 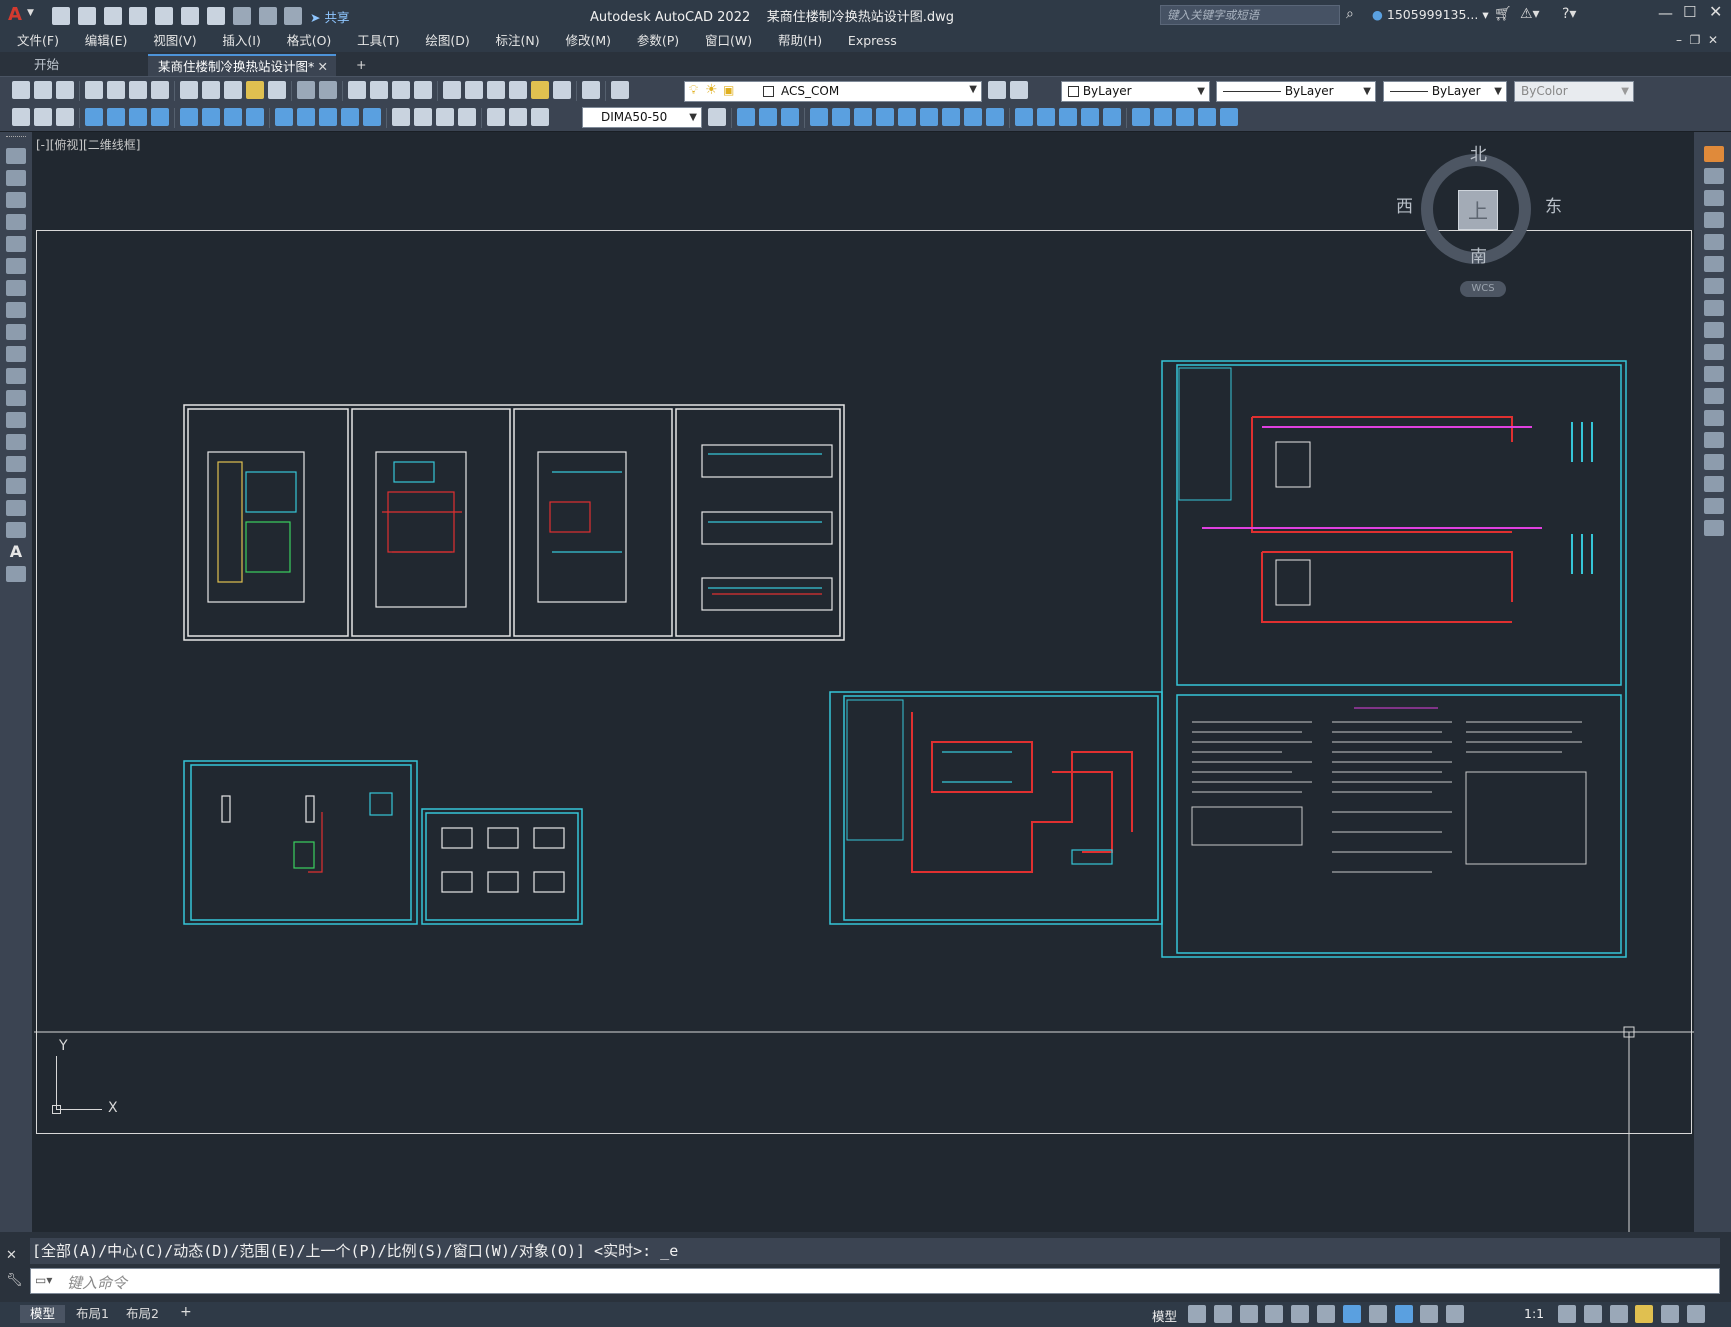 I want to click on menu-window: 窗口(W), so click(x=728, y=41).